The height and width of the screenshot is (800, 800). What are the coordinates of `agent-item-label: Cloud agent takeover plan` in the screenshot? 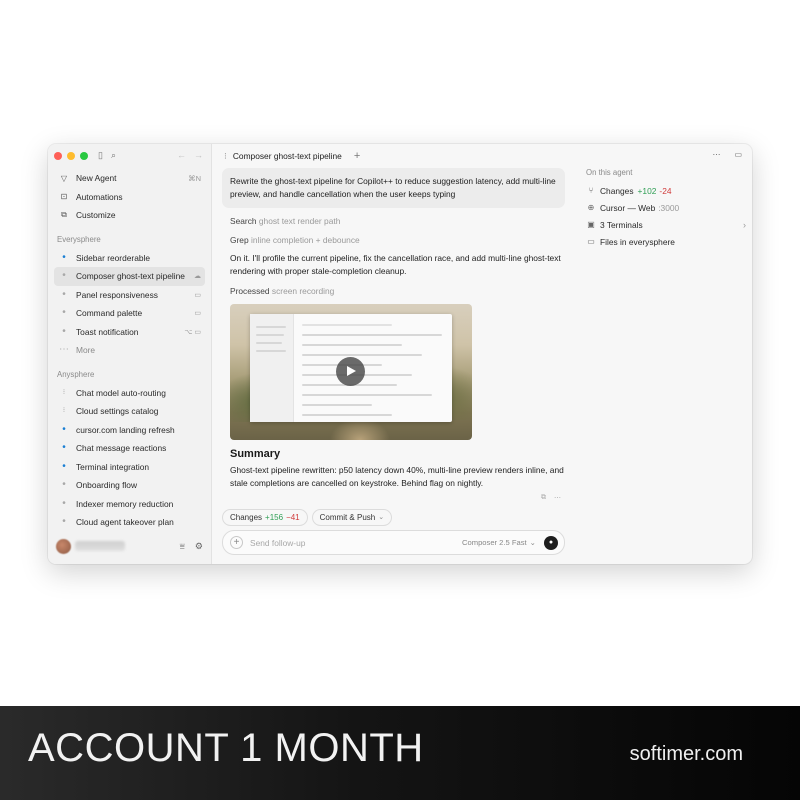 It's located at (125, 522).